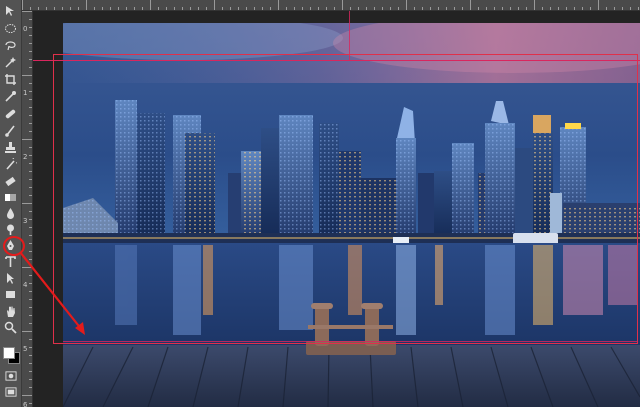  What do you see at coordinates (52, 293) in the screenshot?
I see `annotation-arrow` at bounding box center [52, 293].